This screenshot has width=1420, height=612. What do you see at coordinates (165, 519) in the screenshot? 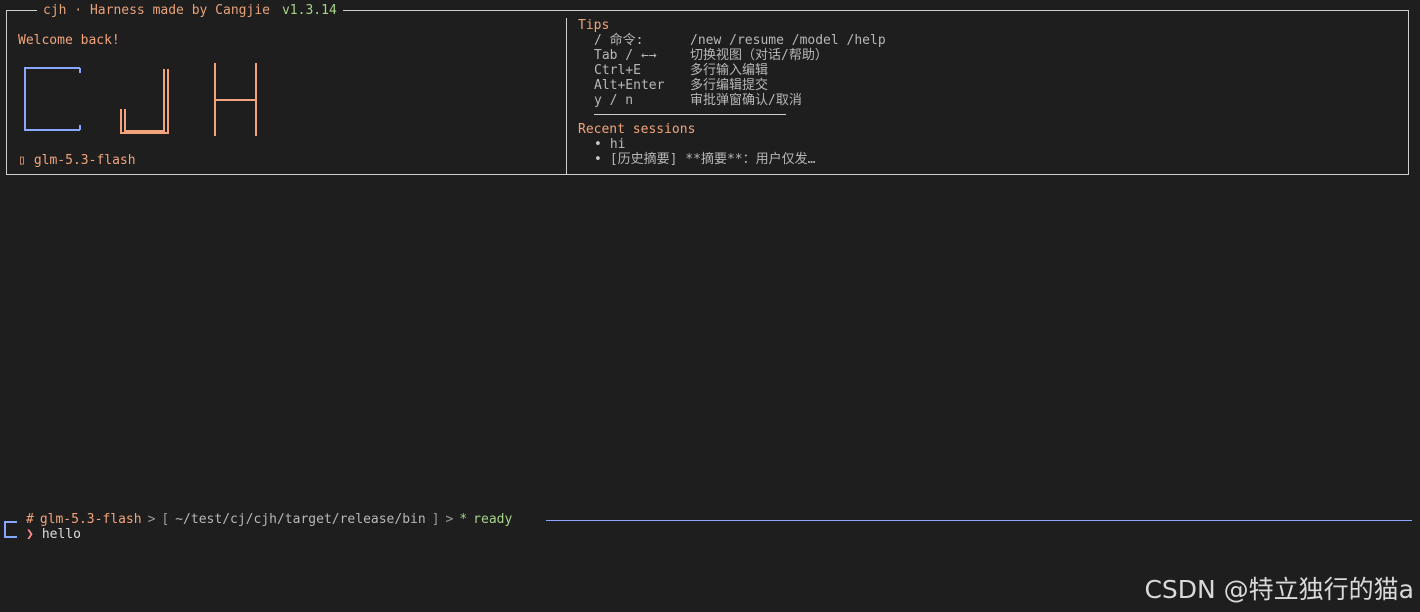
I see `status-path-open: [` at bounding box center [165, 519].